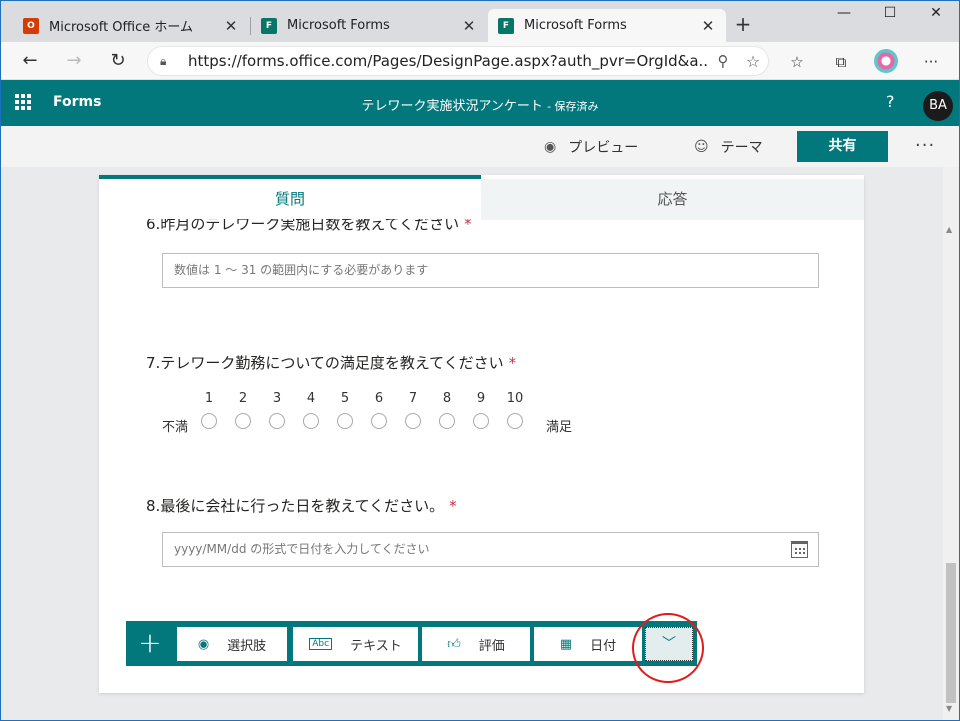  Describe the element at coordinates (931, 62) in the screenshot. I see `settings-more-icon: ···` at that location.